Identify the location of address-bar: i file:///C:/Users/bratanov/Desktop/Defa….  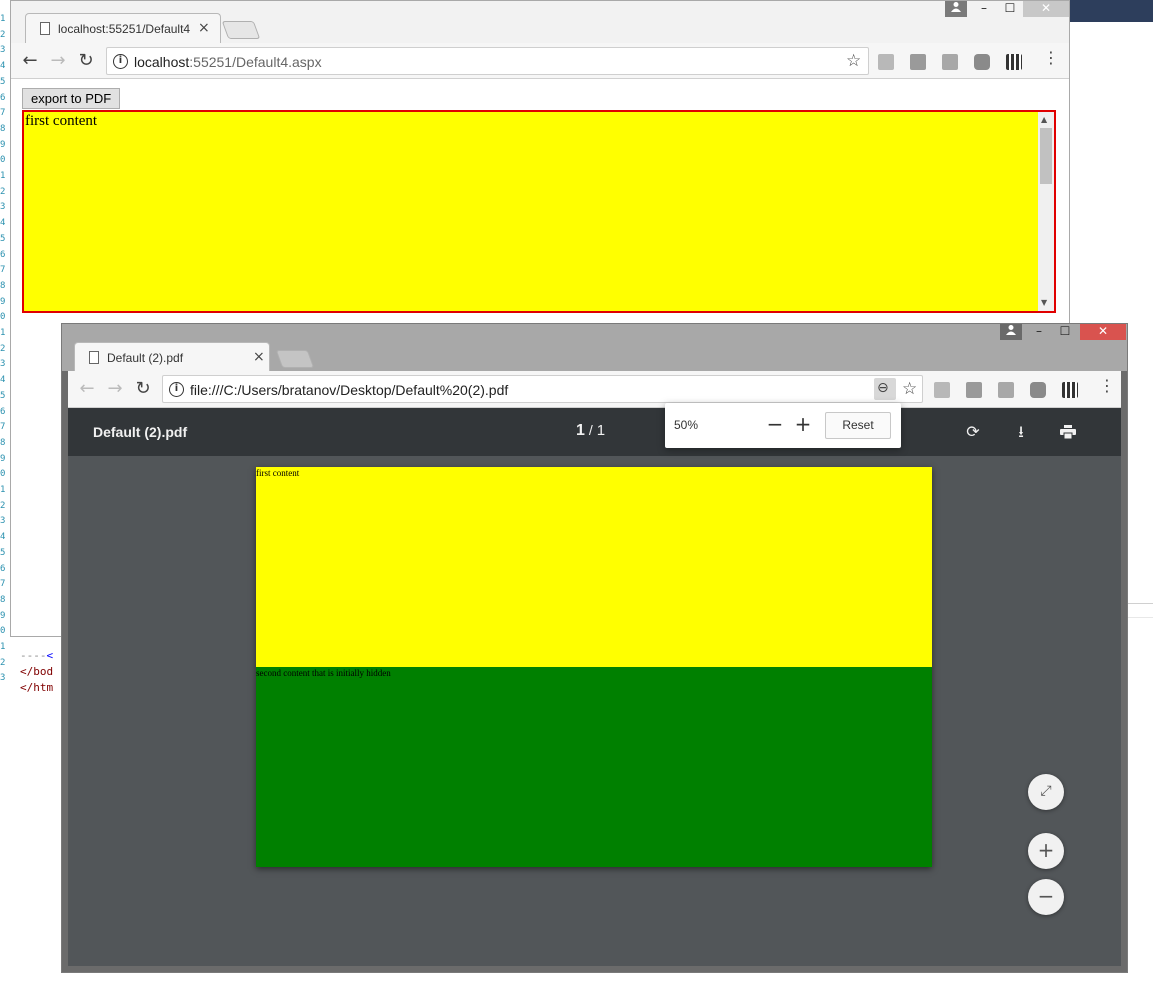
(542, 389).